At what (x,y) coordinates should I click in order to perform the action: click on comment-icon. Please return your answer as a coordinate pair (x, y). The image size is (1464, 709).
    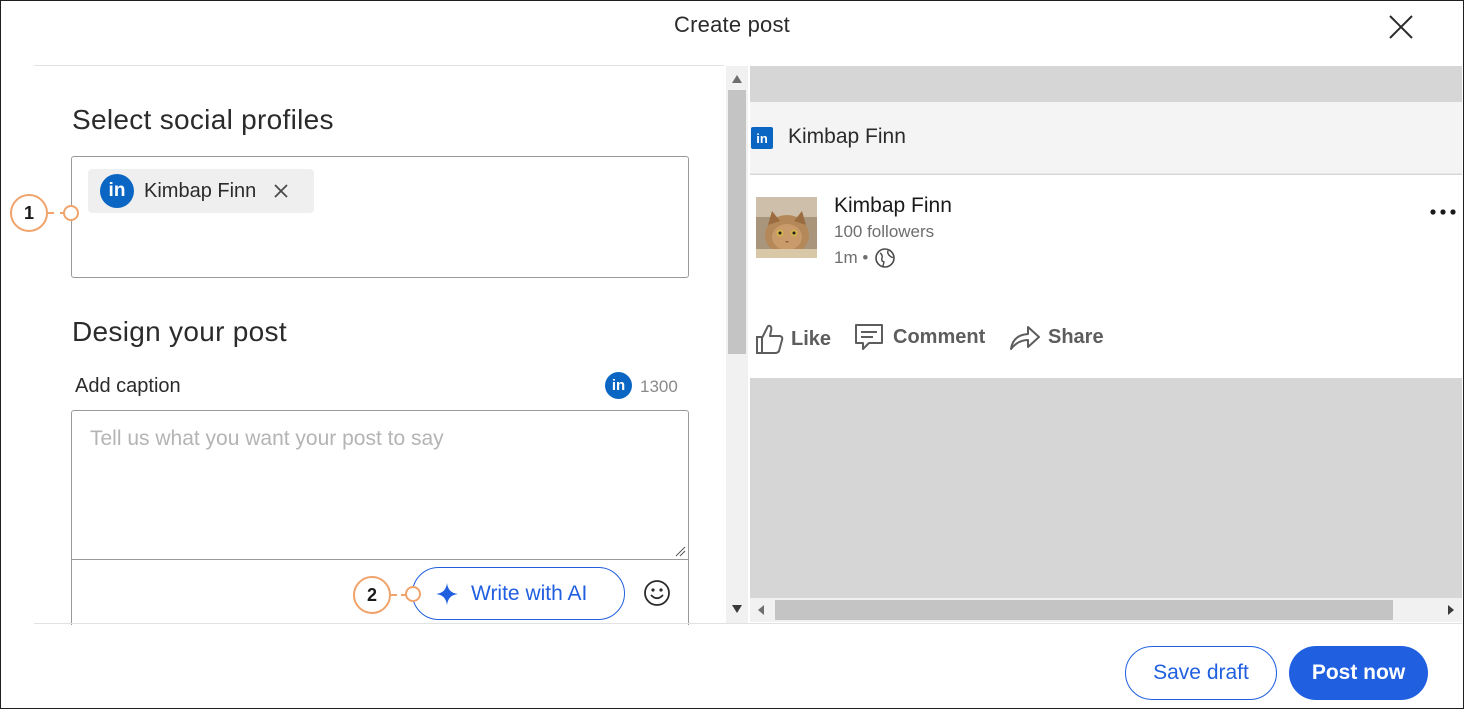
    Looking at the image, I should click on (869, 337).